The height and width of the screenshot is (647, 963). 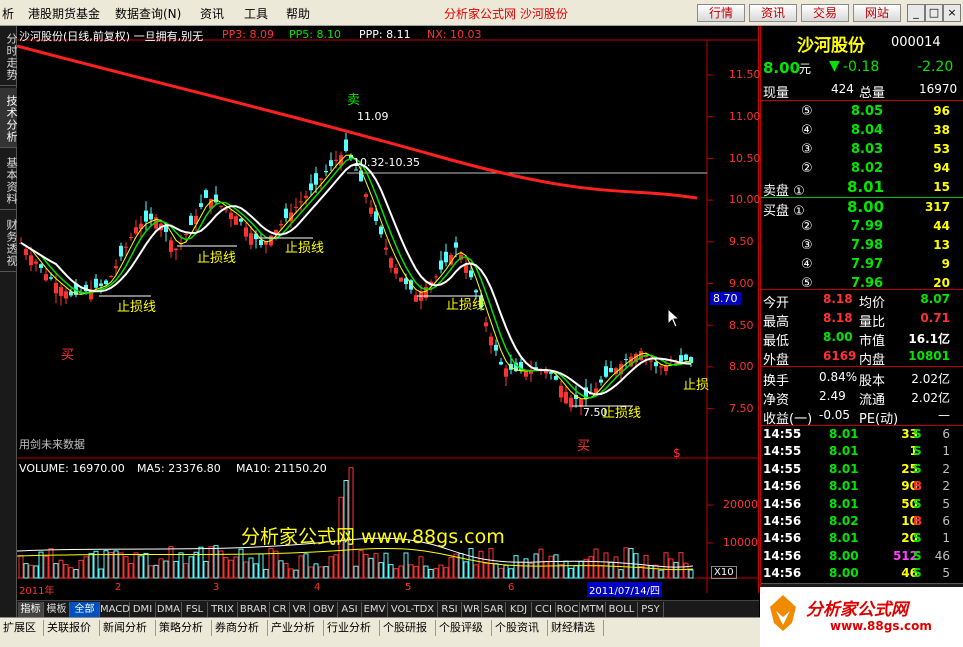 What do you see at coordinates (862, 111) in the screenshot?
I see `ask-row: ⑤ 8.05 96` at bounding box center [862, 111].